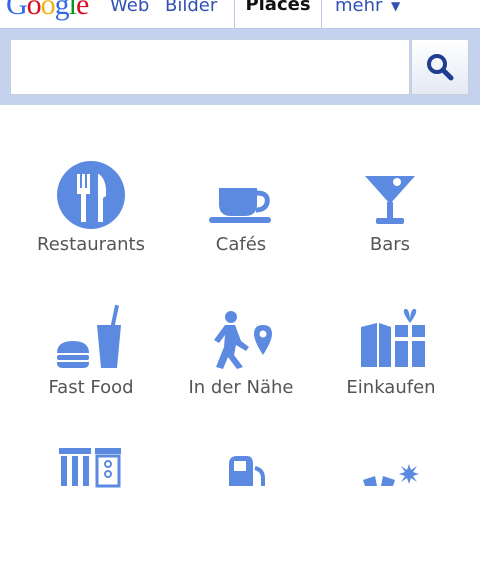  Describe the element at coordinates (358, 8) in the screenshot. I see `nav-more-link: mehr` at that location.